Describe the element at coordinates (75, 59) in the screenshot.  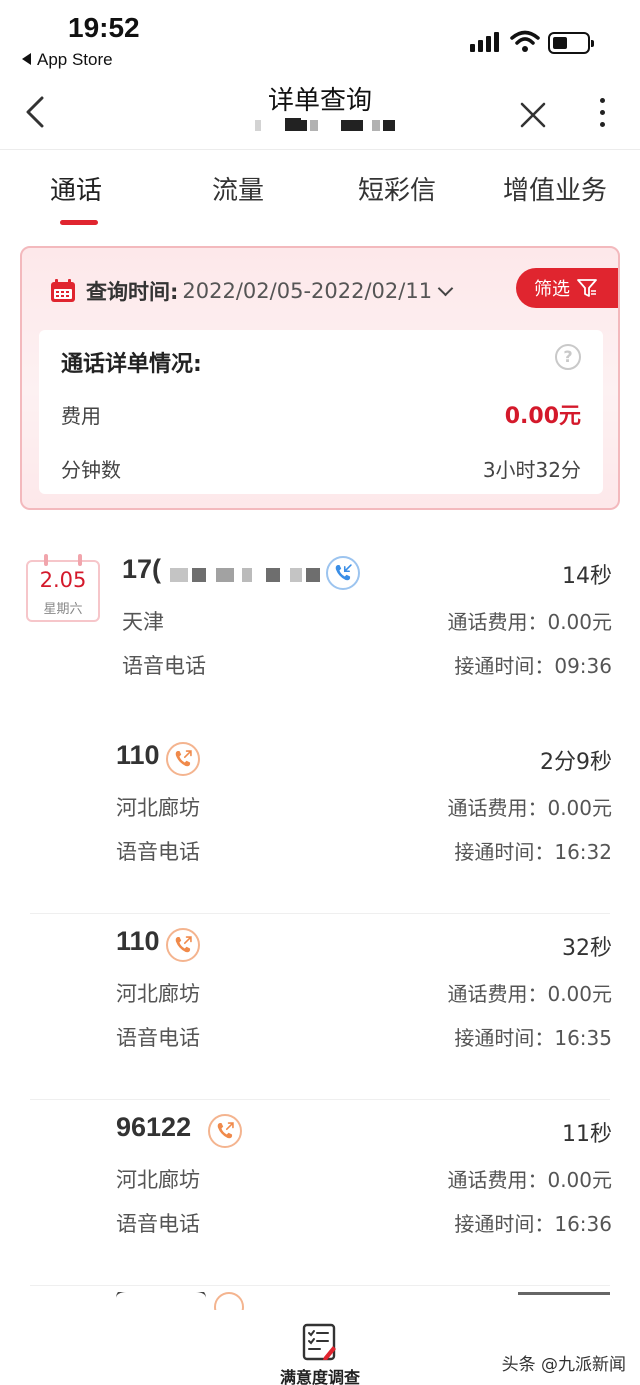
I see `back-app-label: App Store` at that location.